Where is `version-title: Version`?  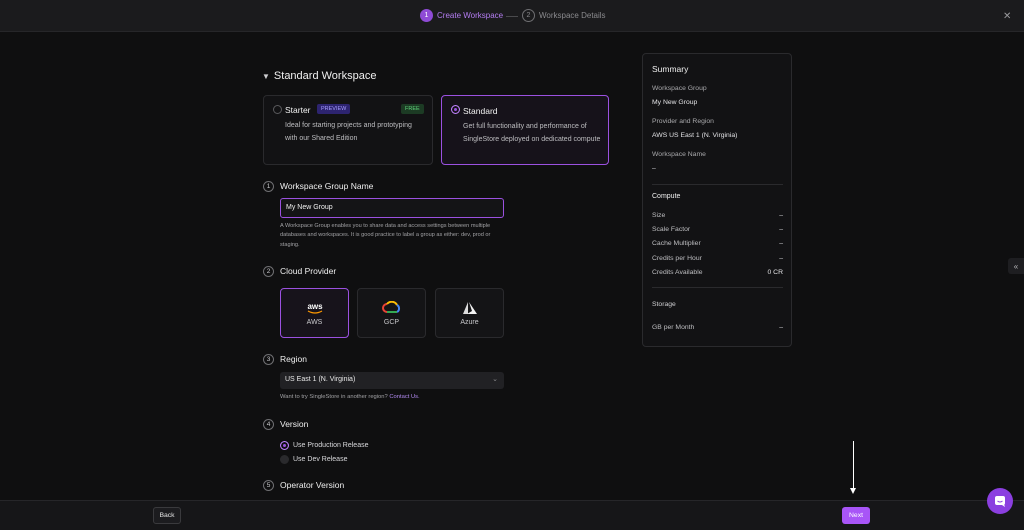
version-title: Version is located at coordinates (294, 424).